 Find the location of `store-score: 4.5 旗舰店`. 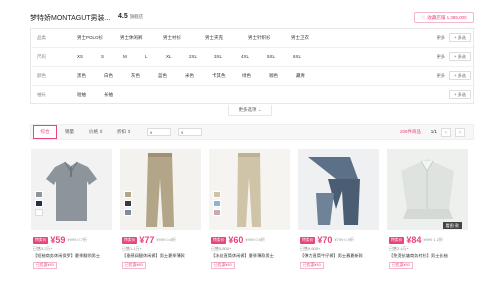

store-score: 4.5 旗舰店 is located at coordinates (131, 16).